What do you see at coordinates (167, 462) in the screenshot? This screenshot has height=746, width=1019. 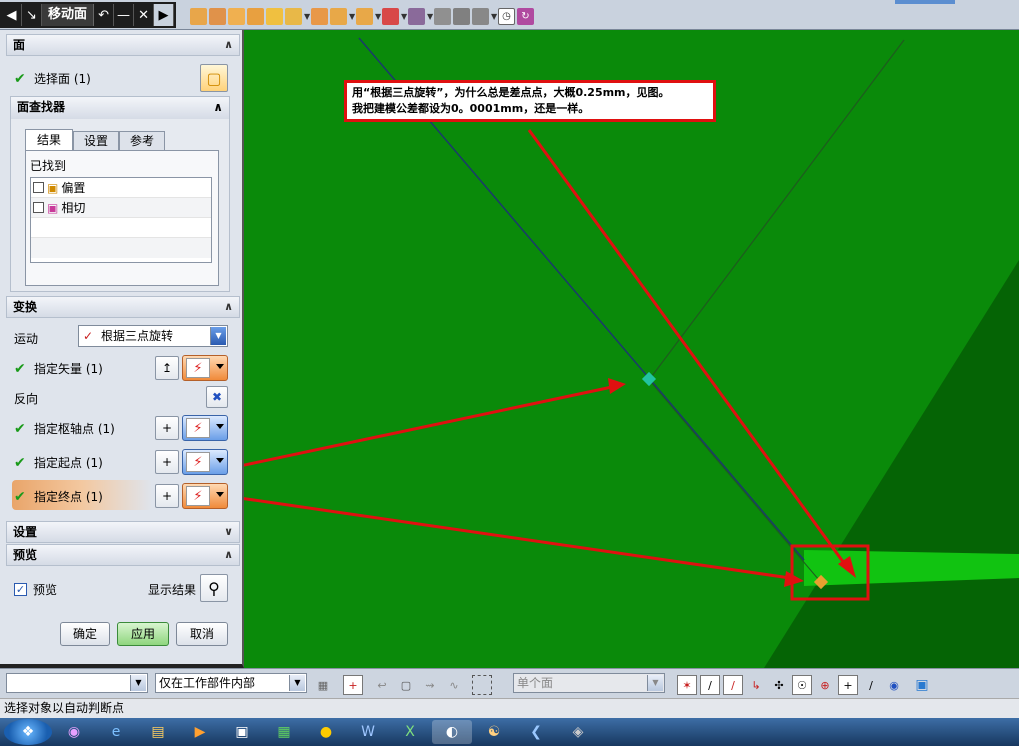 I see `start-point-dialog-button: +` at bounding box center [167, 462].